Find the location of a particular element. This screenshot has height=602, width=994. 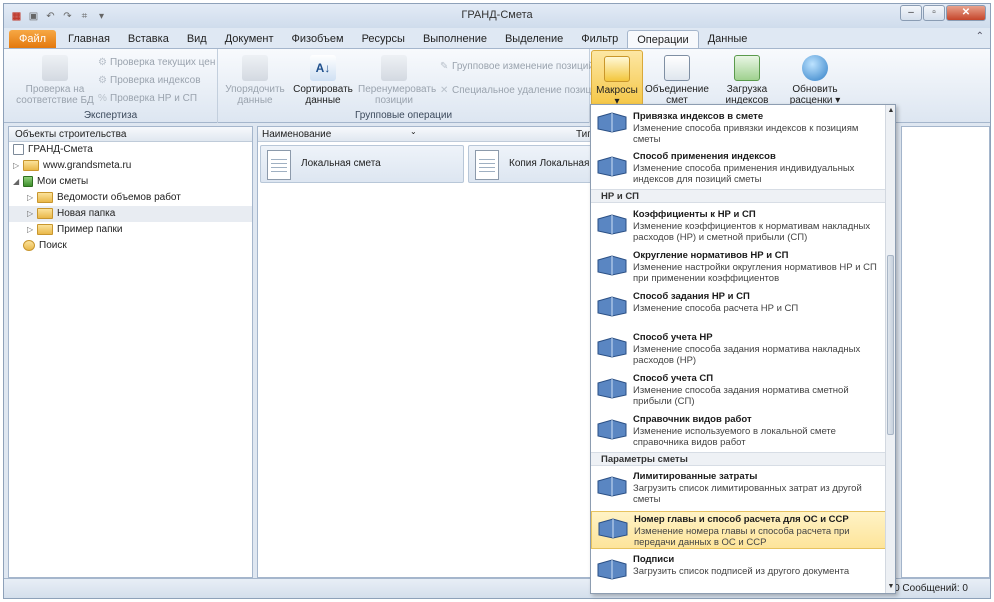

tab-data: Данные is located at coordinates (728, 39).